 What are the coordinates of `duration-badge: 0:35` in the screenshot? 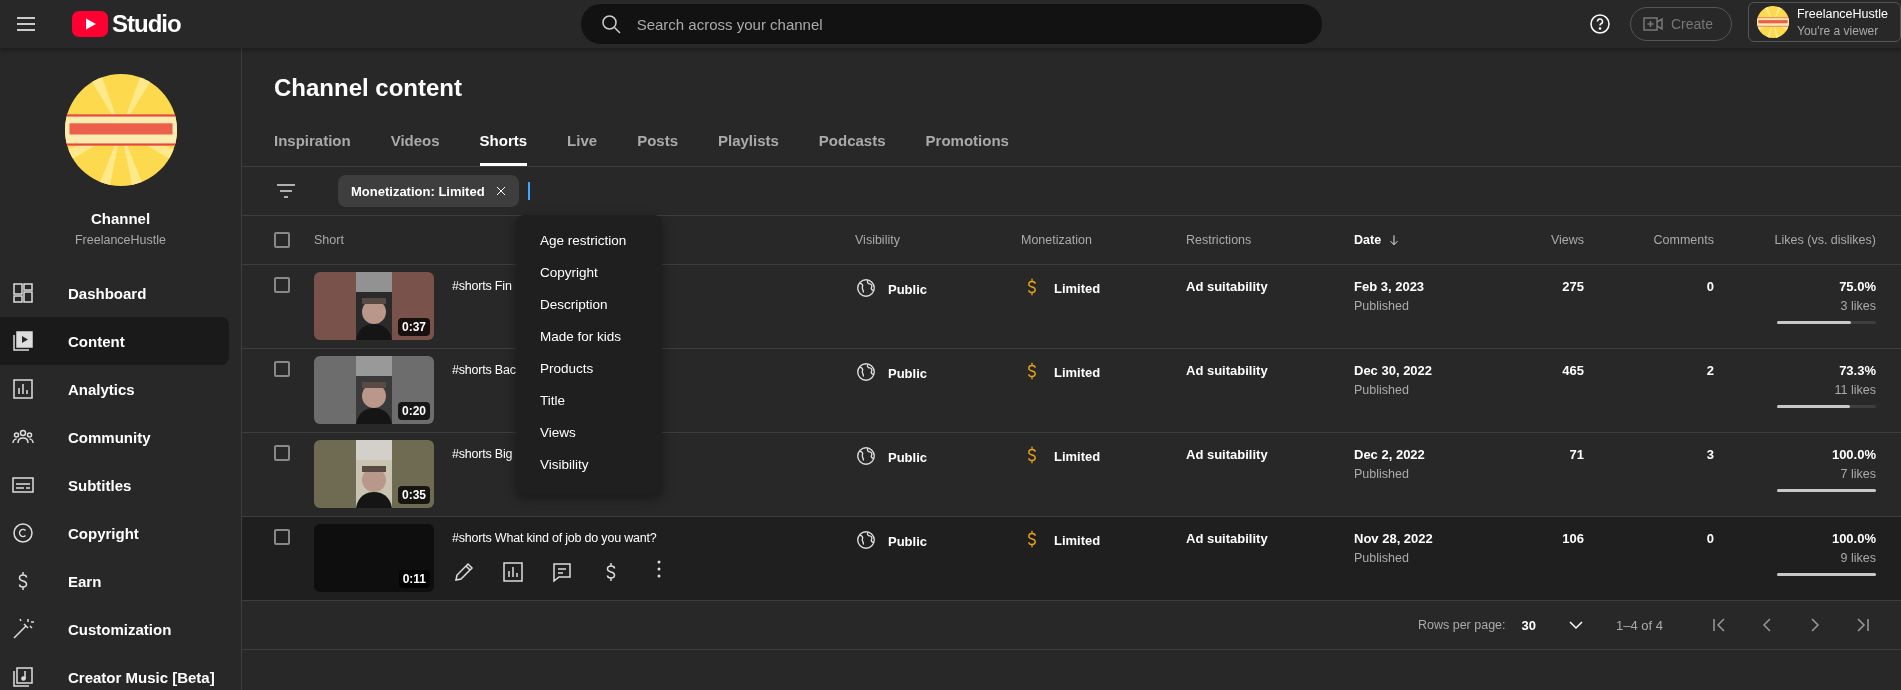 It's located at (413, 495).